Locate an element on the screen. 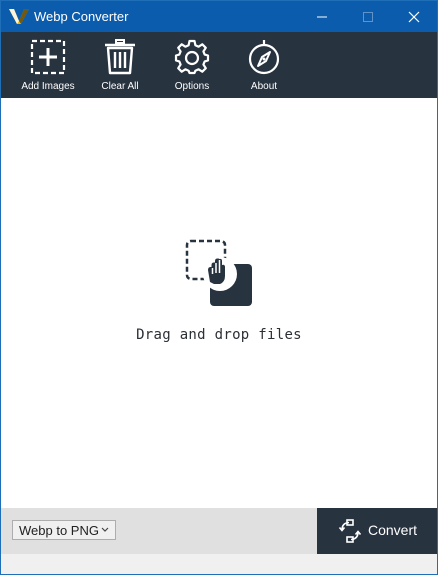 Image resolution: width=438 pixels, height=575 pixels. bottom-bar: Webp to PNG Convert is located at coordinates (219, 531).